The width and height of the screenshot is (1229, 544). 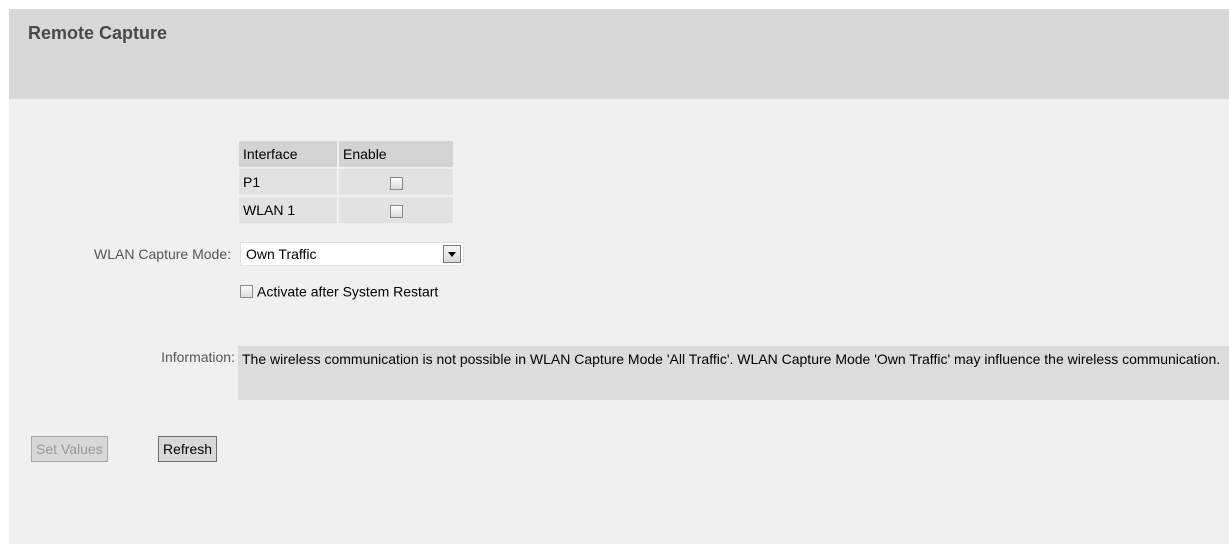 What do you see at coordinates (281, 254) in the screenshot?
I see `capture-mode-value: Own Traffic` at bounding box center [281, 254].